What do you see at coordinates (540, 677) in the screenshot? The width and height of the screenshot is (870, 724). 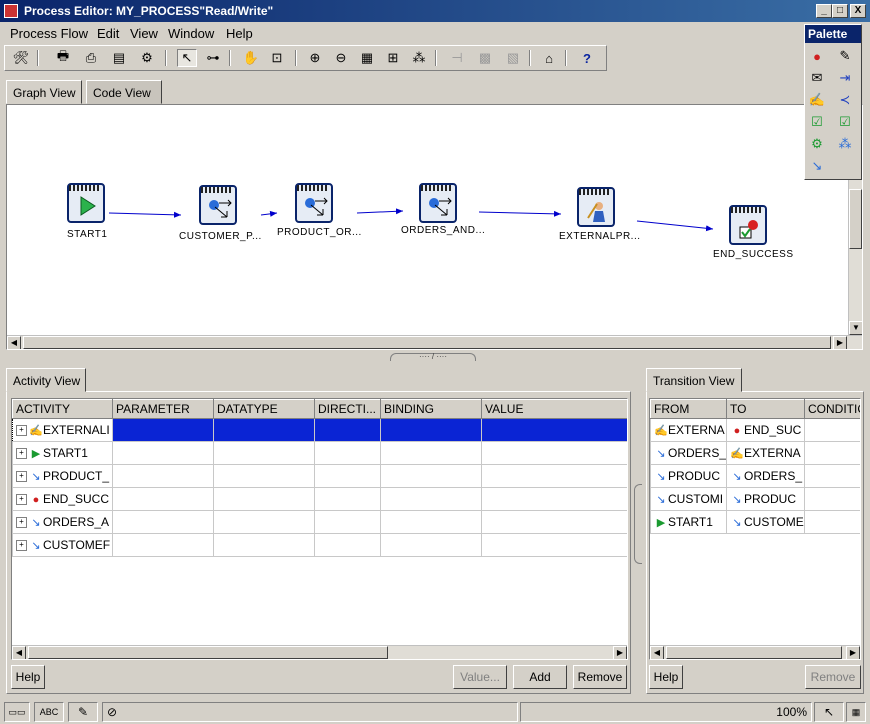 I see `add-button: Add` at bounding box center [540, 677].